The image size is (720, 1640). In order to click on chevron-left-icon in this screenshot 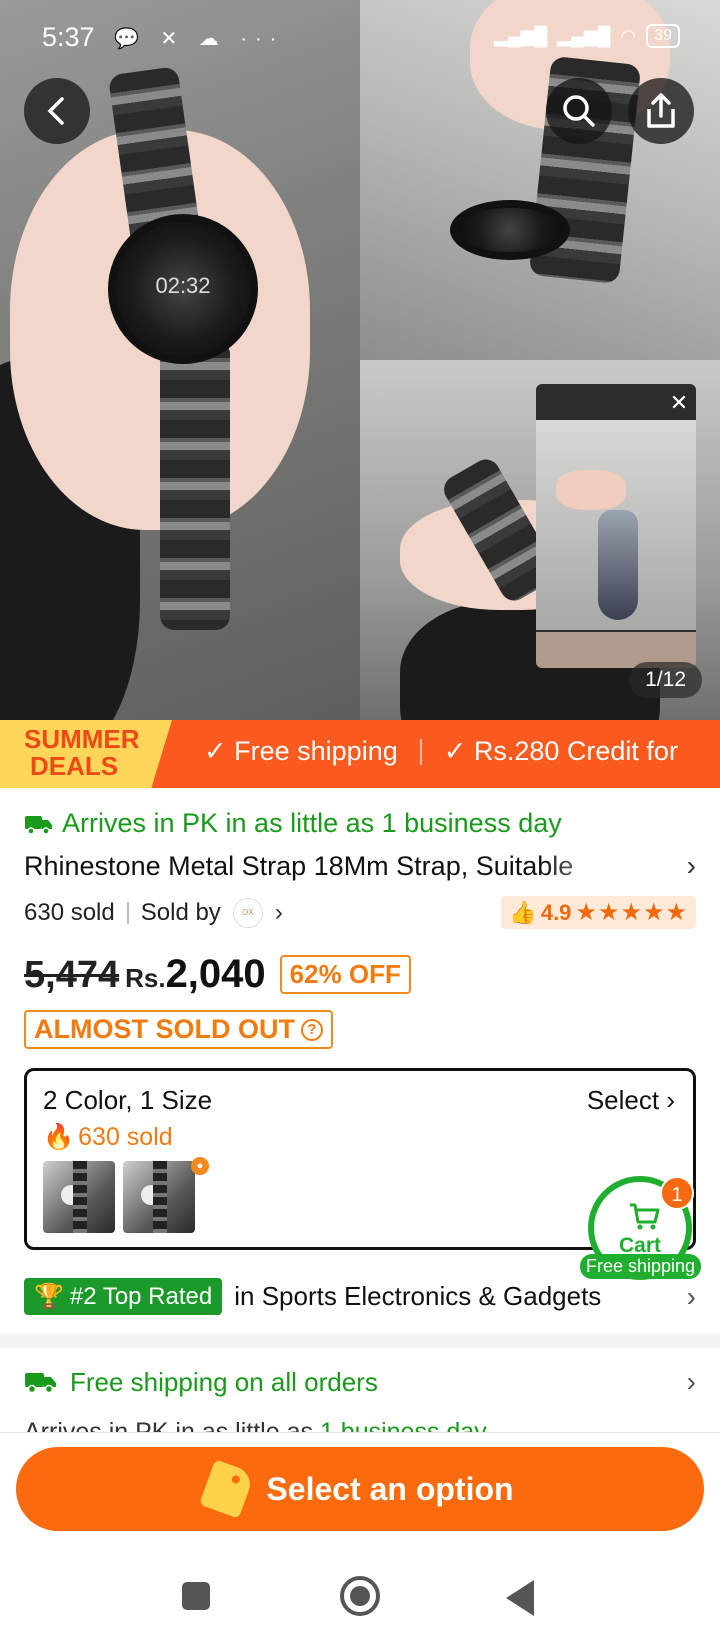, I will do `click(55, 111)`.